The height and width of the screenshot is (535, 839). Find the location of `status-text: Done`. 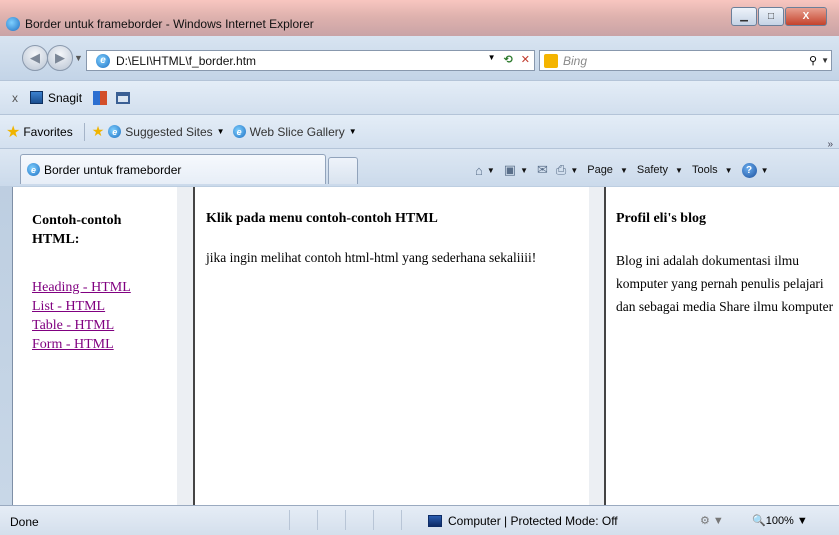

status-text: Done is located at coordinates (24, 522).